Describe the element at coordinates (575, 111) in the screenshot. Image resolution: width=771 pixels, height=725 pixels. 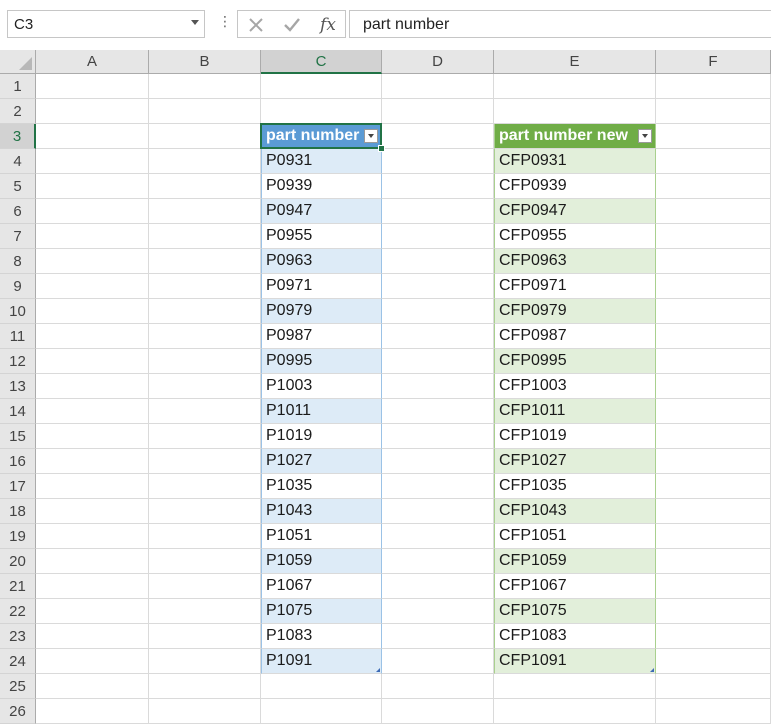
I see `cell-e2` at that location.